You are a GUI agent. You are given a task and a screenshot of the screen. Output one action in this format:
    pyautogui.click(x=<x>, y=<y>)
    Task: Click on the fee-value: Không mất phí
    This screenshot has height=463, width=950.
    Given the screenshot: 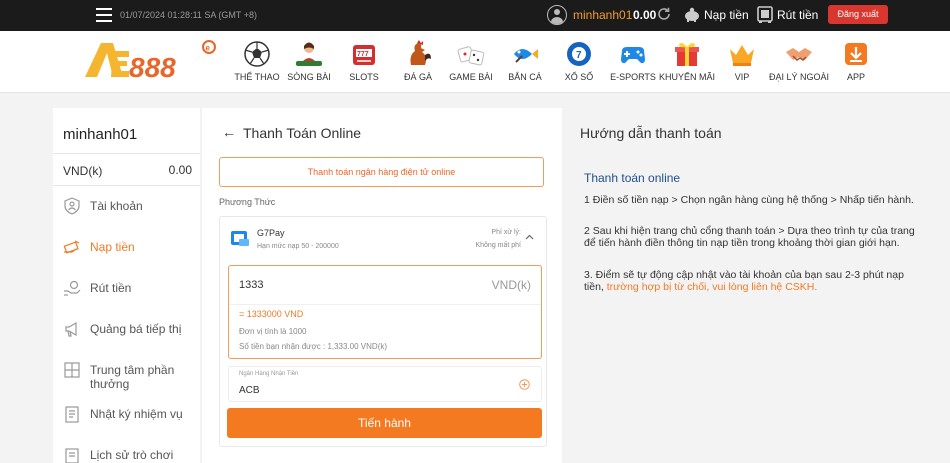 What is the action you would take?
    pyautogui.click(x=498, y=245)
    